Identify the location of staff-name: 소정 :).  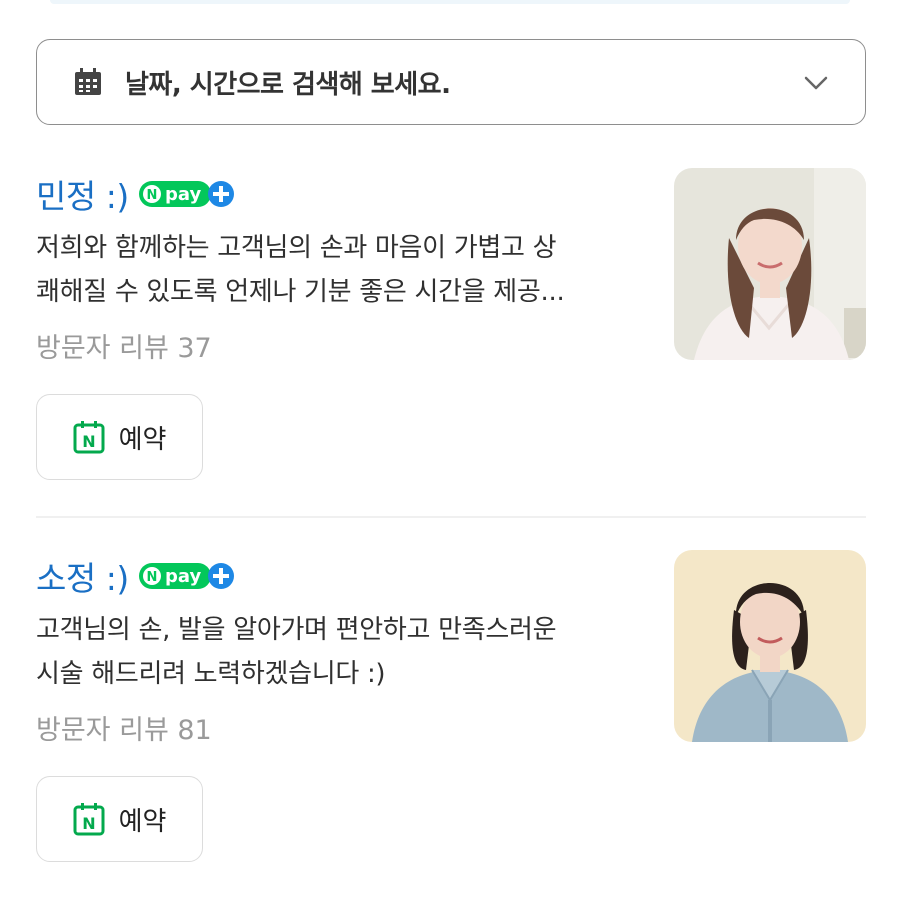
(82, 576).